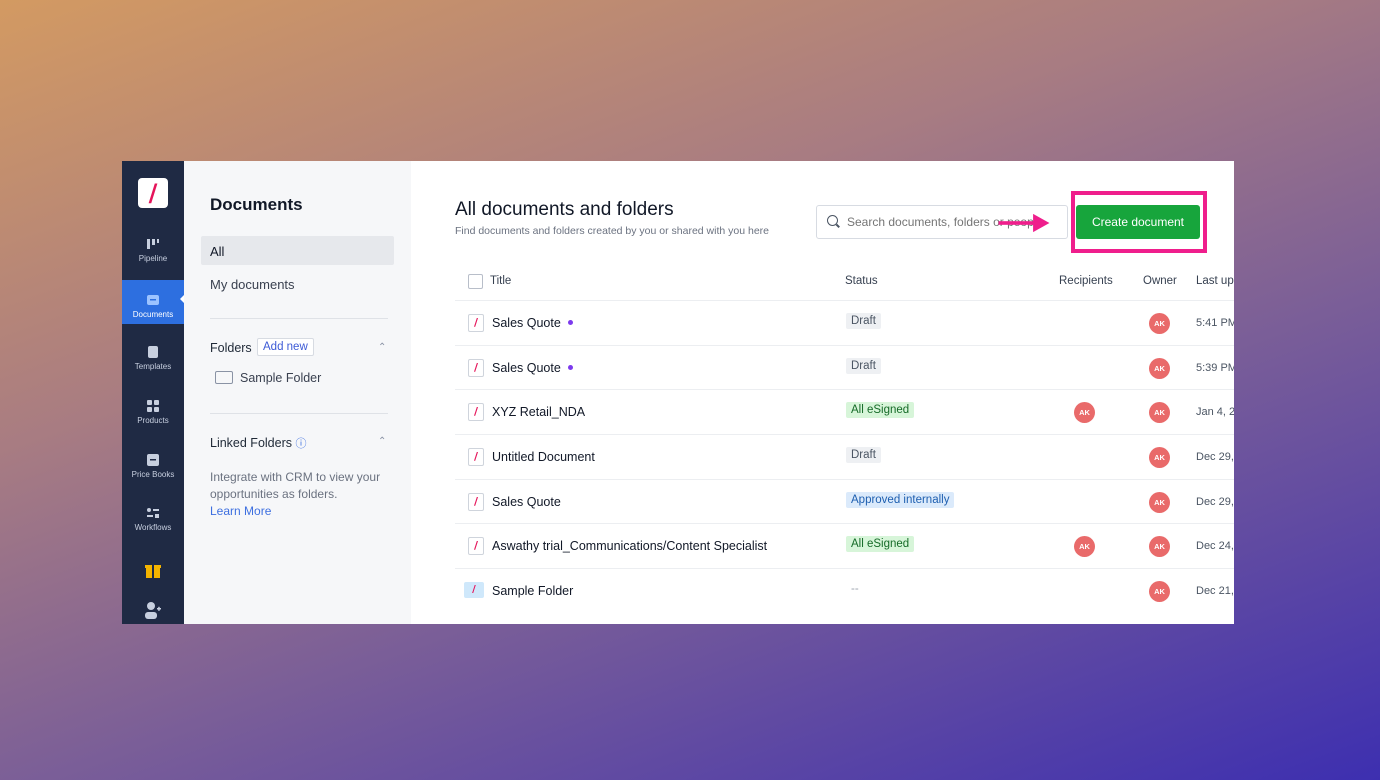  Describe the element at coordinates (844, 590) in the screenshot. I see `table-row: / Sample Folder -- AK Dec 21,` at that location.